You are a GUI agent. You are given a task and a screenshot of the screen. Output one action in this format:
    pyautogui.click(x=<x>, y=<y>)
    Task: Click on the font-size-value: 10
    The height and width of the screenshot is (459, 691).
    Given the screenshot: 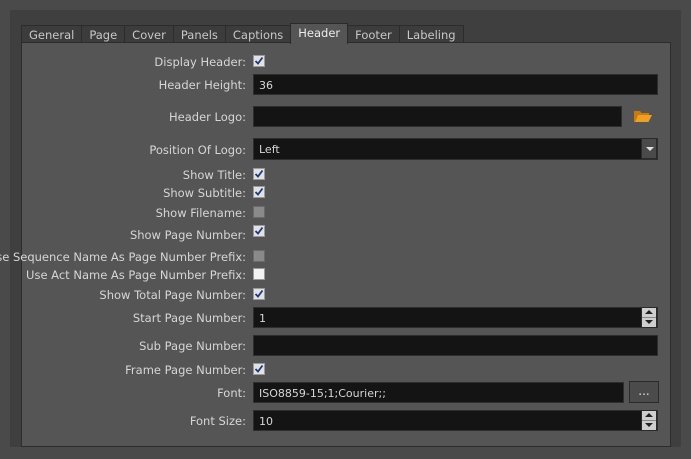 What is the action you would take?
    pyautogui.click(x=266, y=421)
    